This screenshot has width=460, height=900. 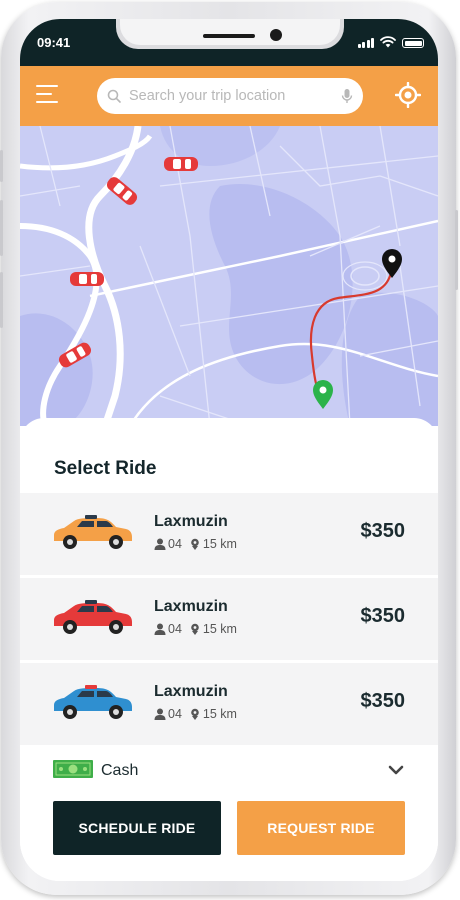 What do you see at coordinates (120, 770) in the screenshot?
I see `payment-method-label: Cash` at bounding box center [120, 770].